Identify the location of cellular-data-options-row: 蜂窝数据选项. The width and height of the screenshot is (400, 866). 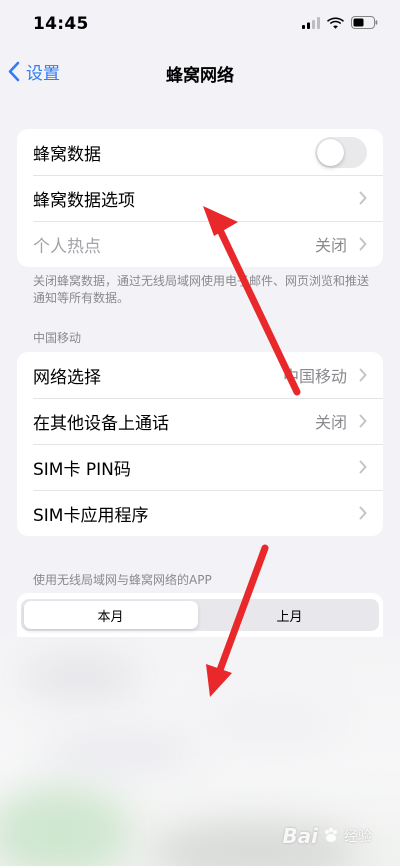
(200, 198).